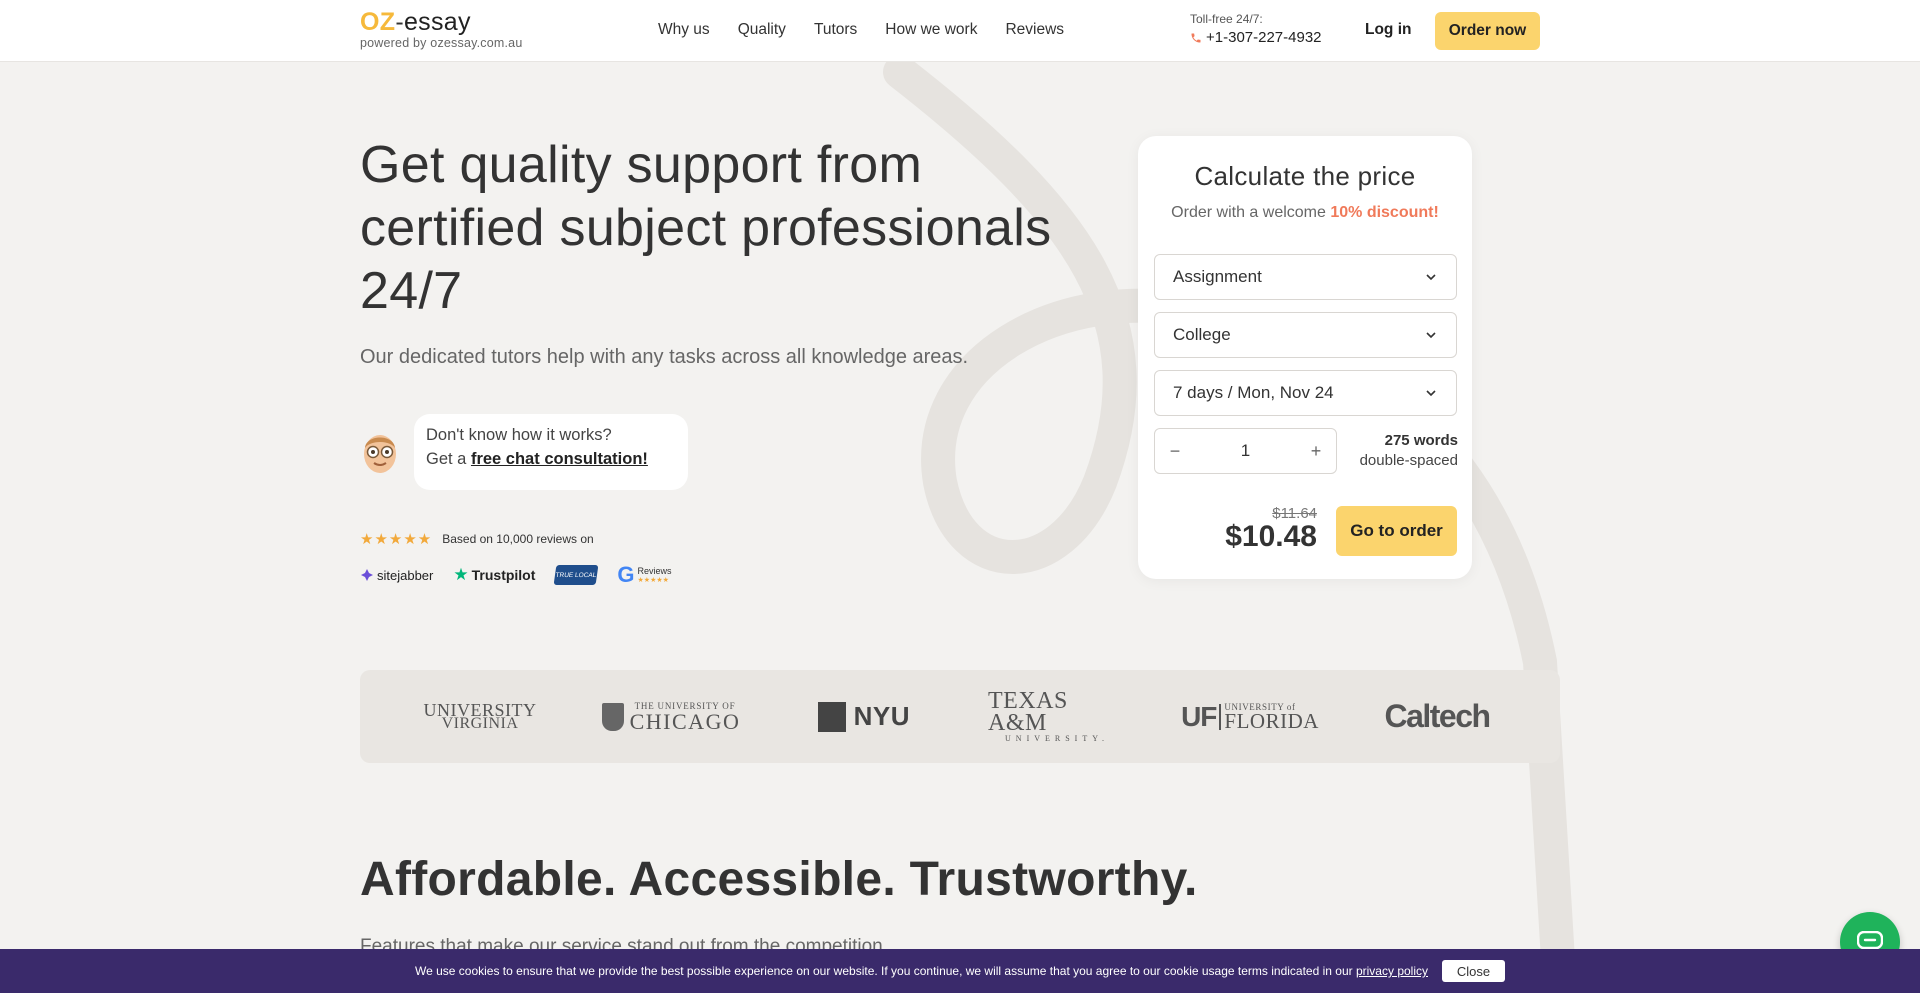 Image resolution: width=1920 pixels, height=993 pixels. I want to click on deadline-select: 7 days / Mon, Nov 24, so click(1305, 393).